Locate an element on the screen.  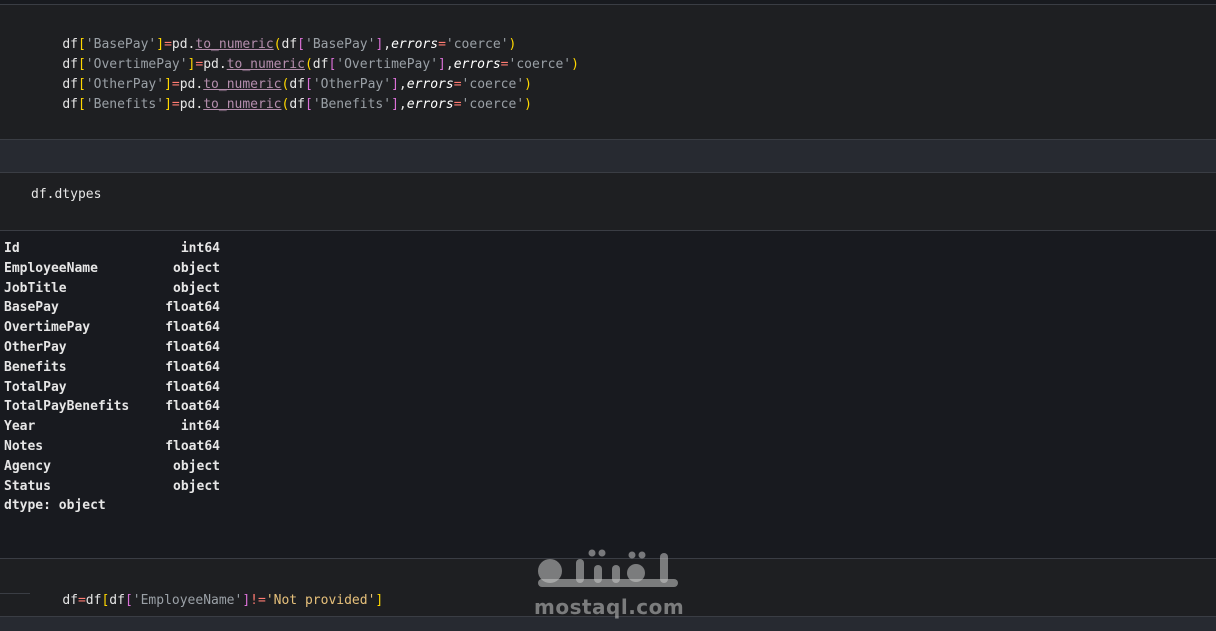
output-dtype-footer: dtype: object is located at coordinates (55, 505).